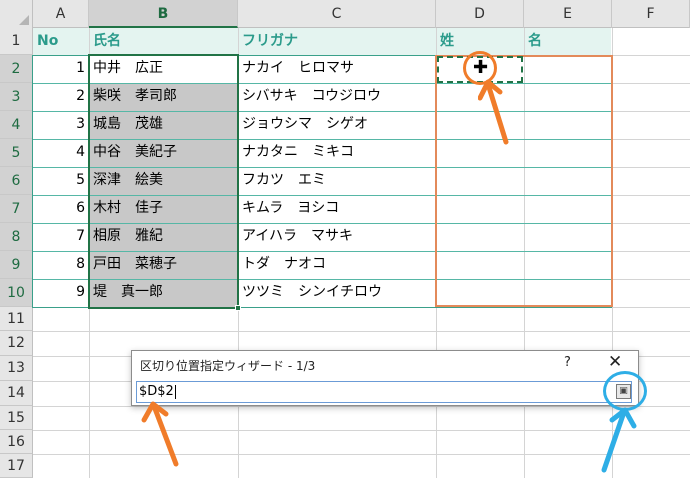 Image resolution: width=690 pixels, height=478 pixels. I want to click on dialog-title: 区切り位置指定ウィザード - 1/3, so click(228, 366).